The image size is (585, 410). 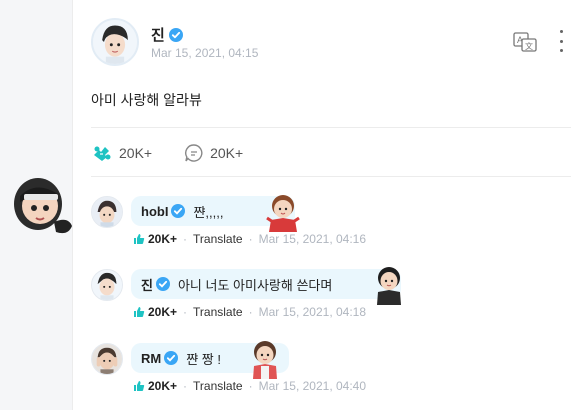 What do you see at coordinates (146, 100) in the screenshot?
I see `post-text: 아미 사랑해 알라뷰` at bounding box center [146, 100].